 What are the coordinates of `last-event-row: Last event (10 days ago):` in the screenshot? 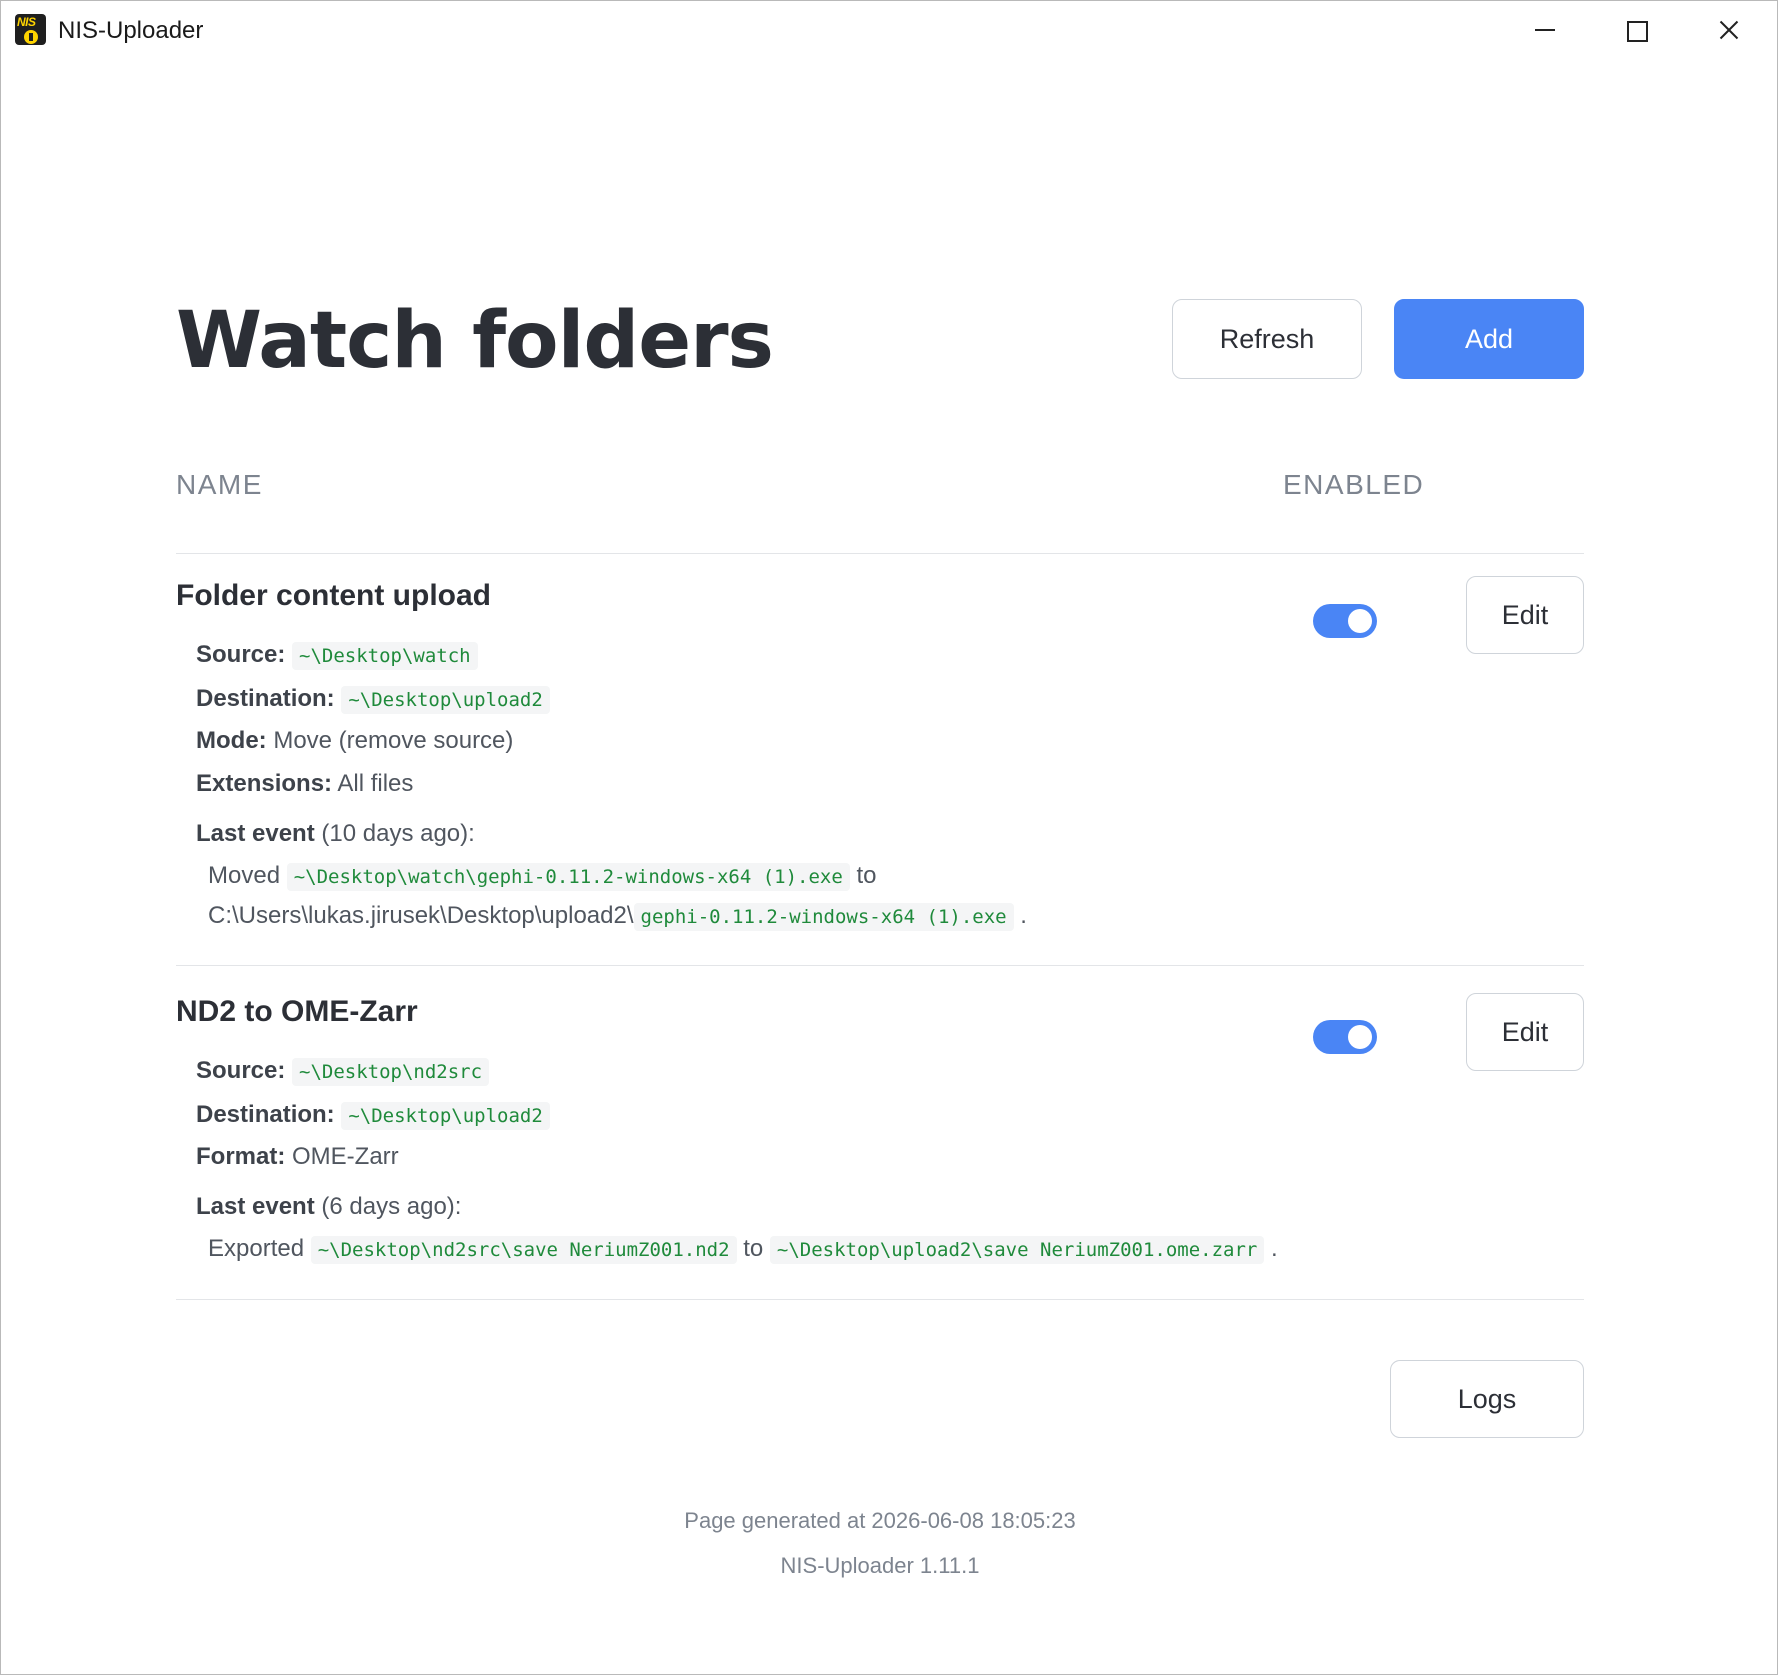 It's located at (335, 833).